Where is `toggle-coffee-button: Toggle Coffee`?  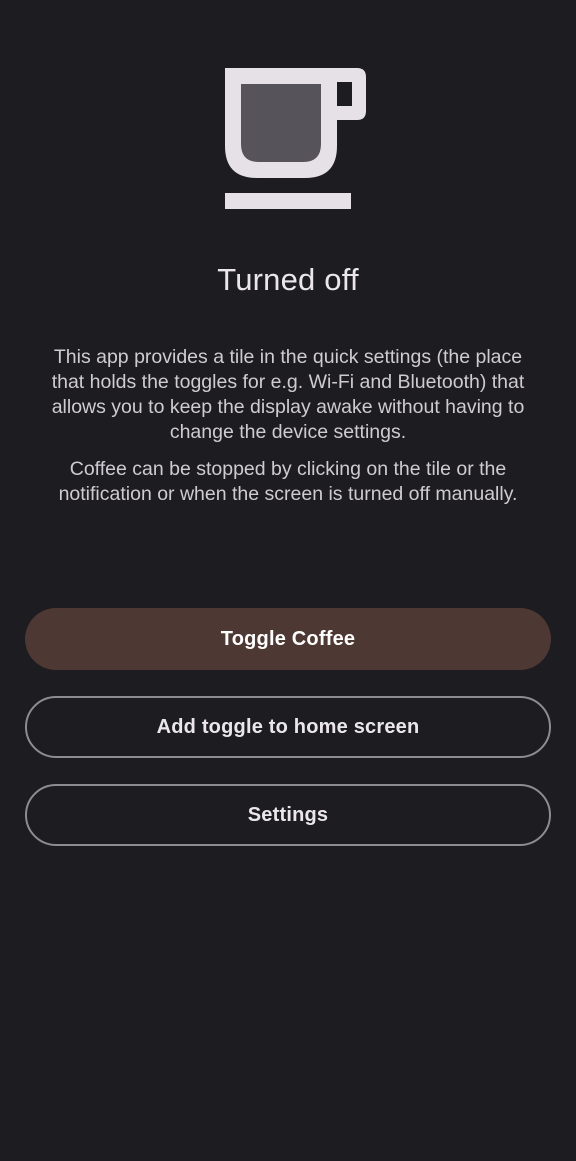 toggle-coffee-button: Toggle Coffee is located at coordinates (288, 639).